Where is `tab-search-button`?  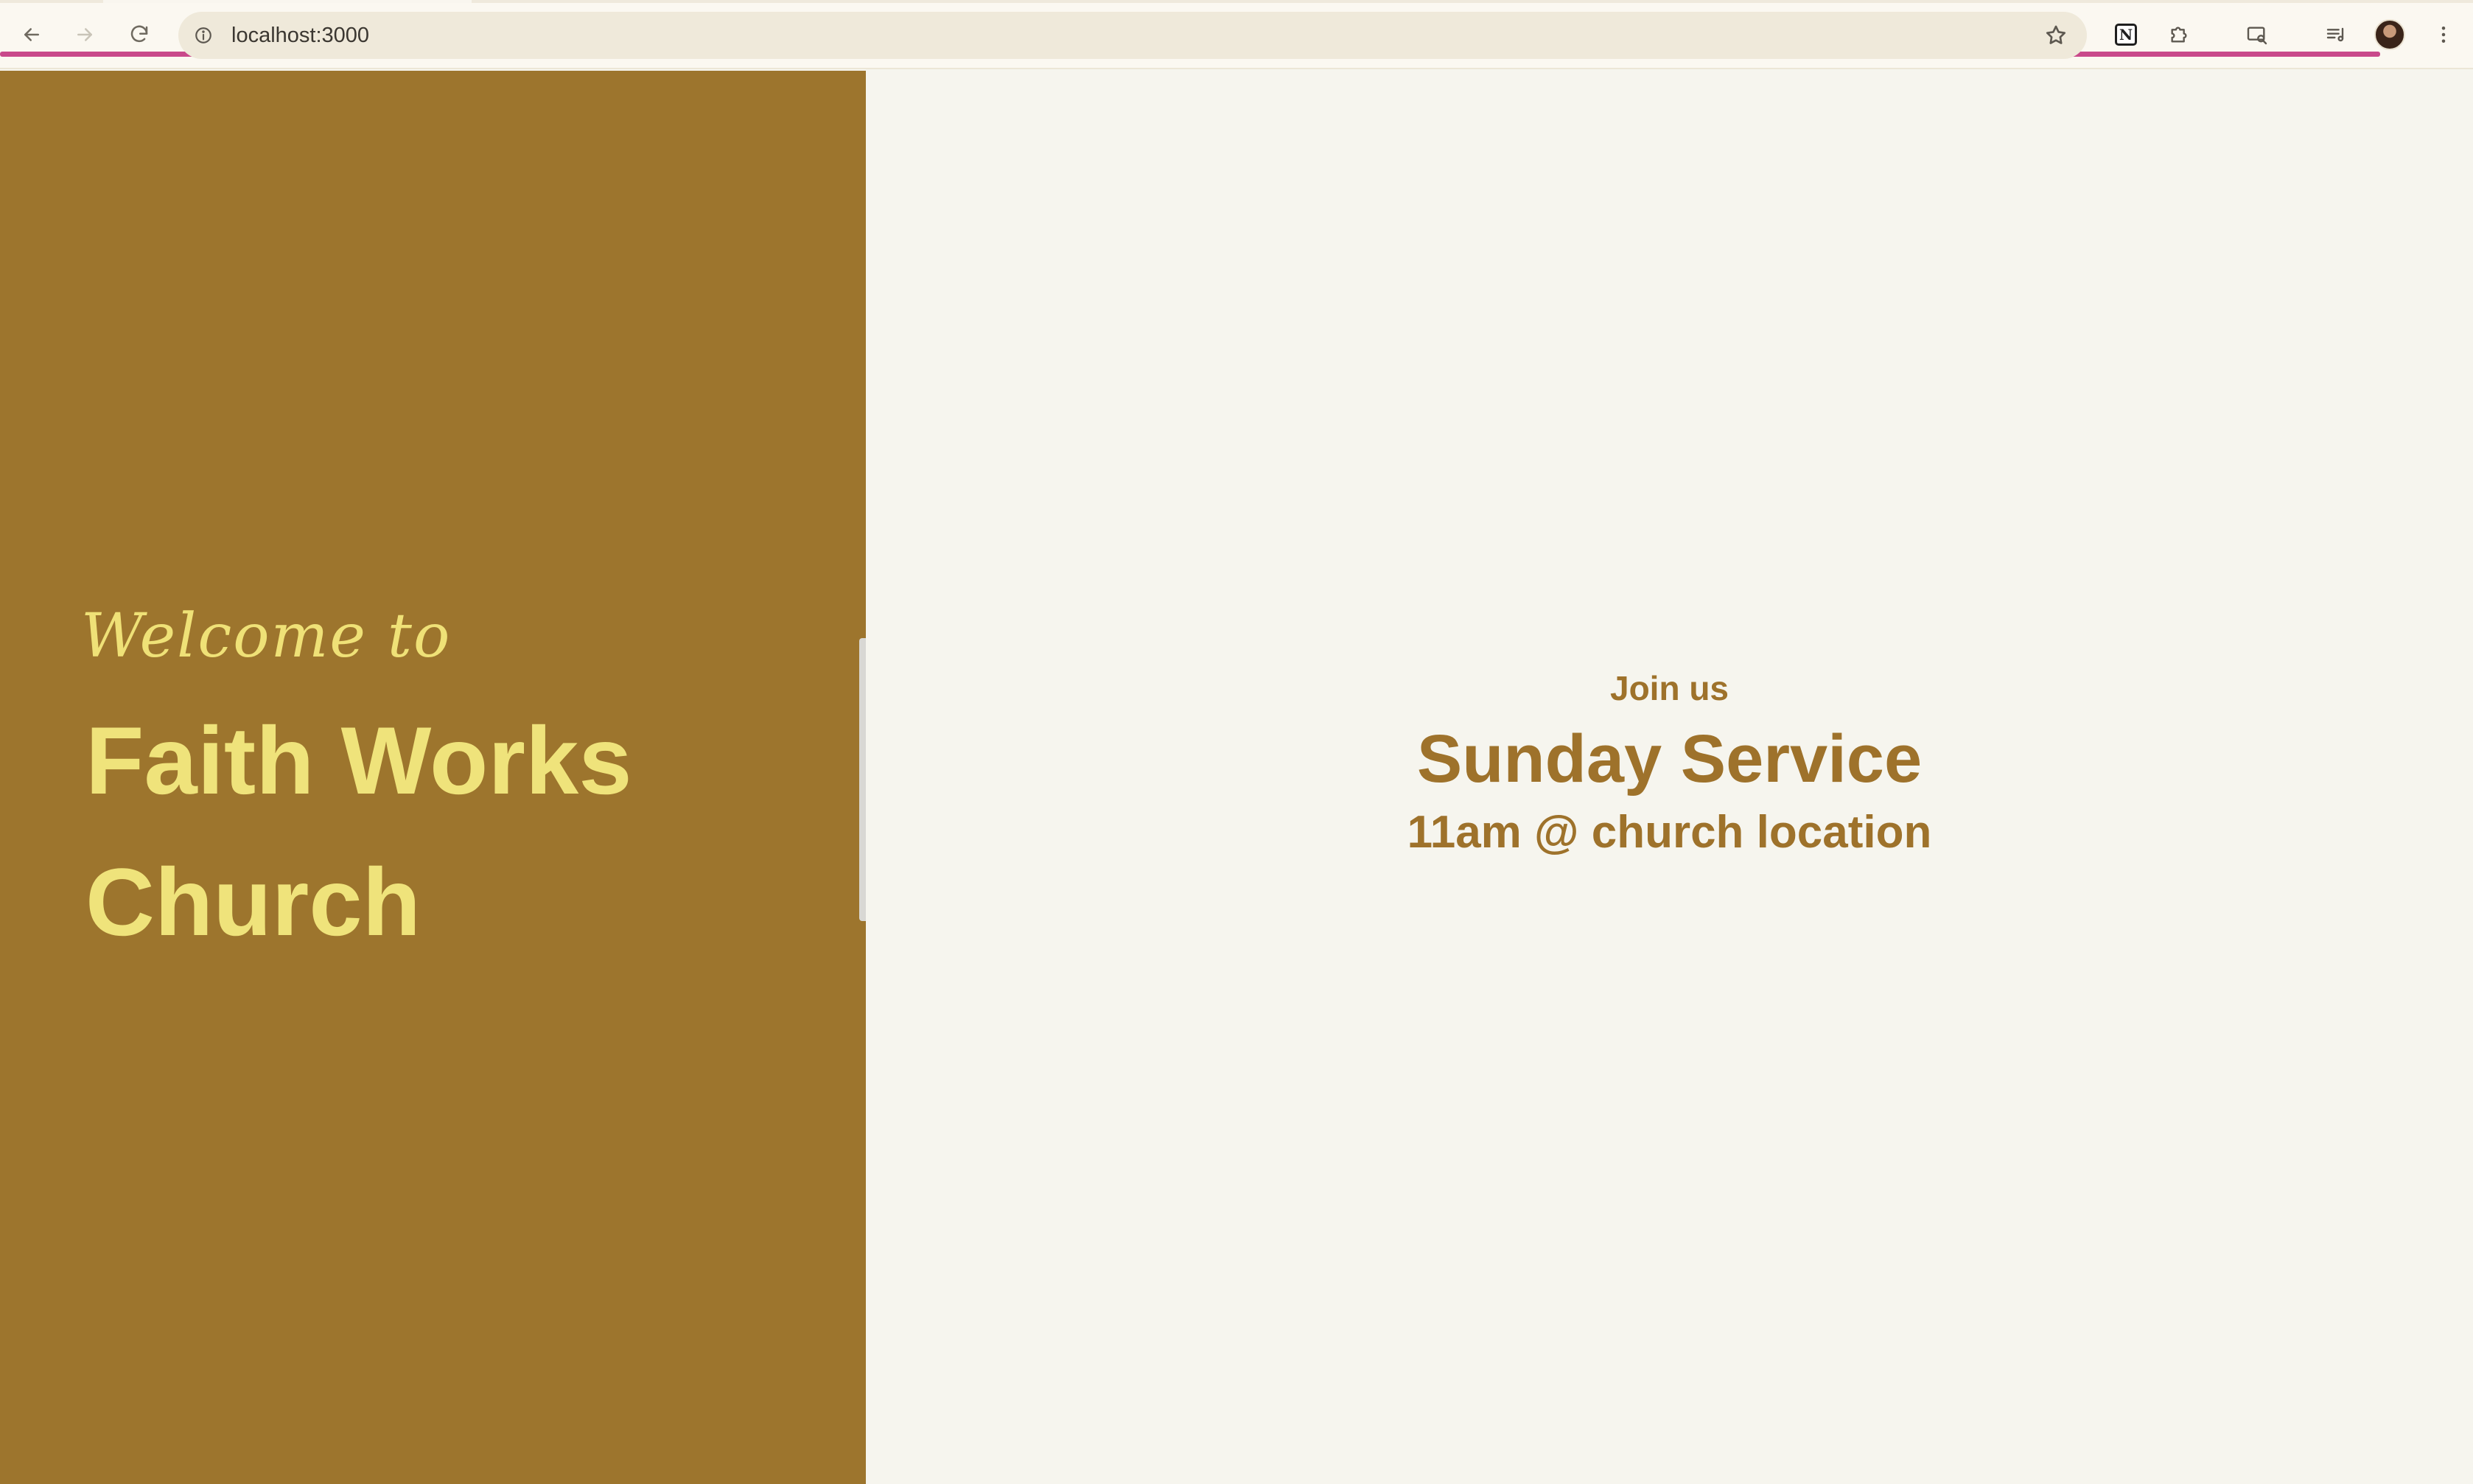 tab-search-button is located at coordinates (2257, 35).